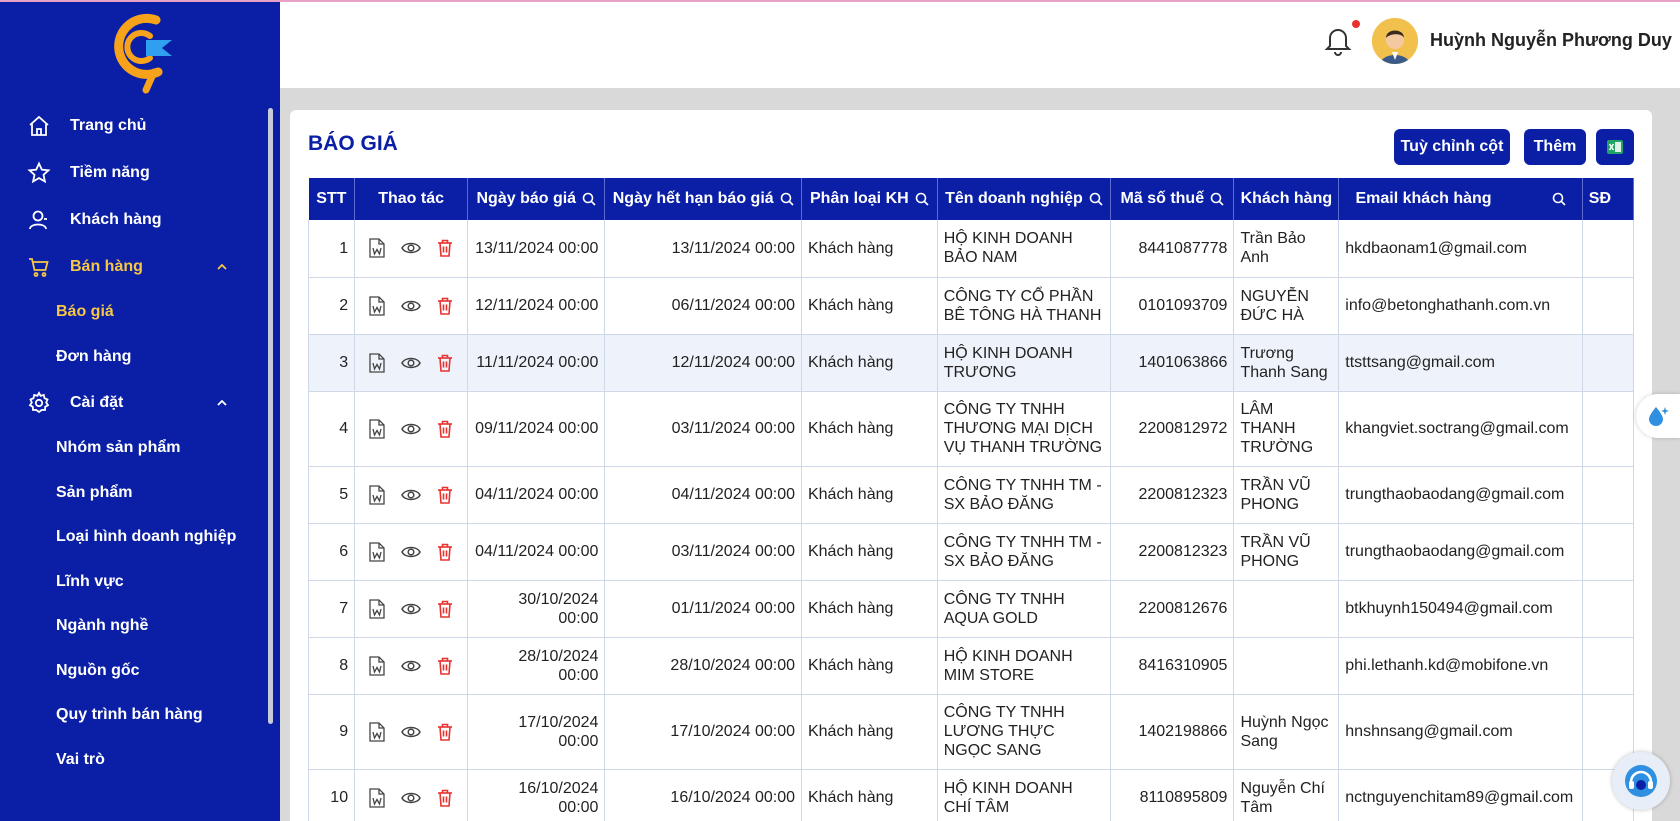 This screenshot has width=1680, height=821. Describe the element at coordinates (703, 199) in the screenshot. I see `col-header-expiry-date: Ngày hết hạn báo giá` at that location.